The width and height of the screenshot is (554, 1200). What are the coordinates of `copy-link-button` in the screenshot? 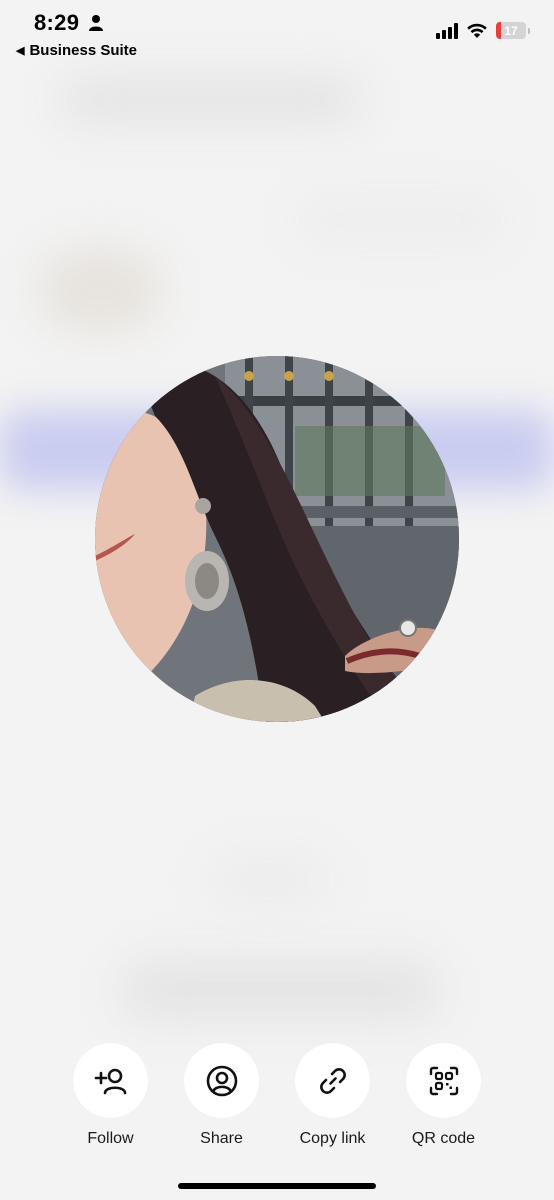 It's located at (332, 1080).